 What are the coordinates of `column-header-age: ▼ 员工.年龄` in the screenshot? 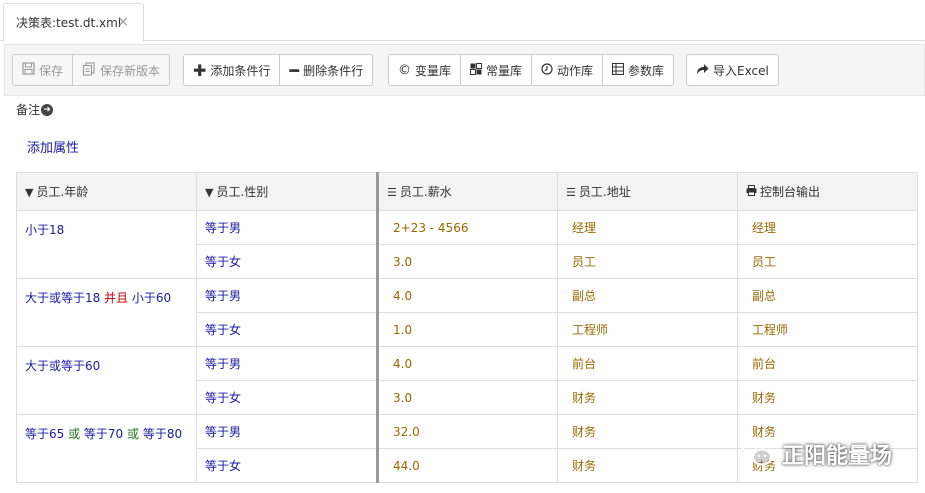 It's located at (106, 191).